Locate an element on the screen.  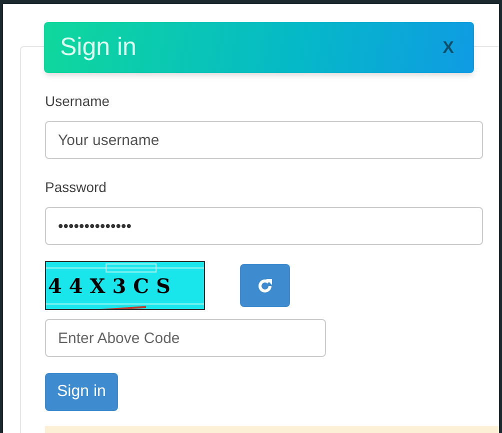
code-field: Enter Above Code is located at coordinates (185, 338).